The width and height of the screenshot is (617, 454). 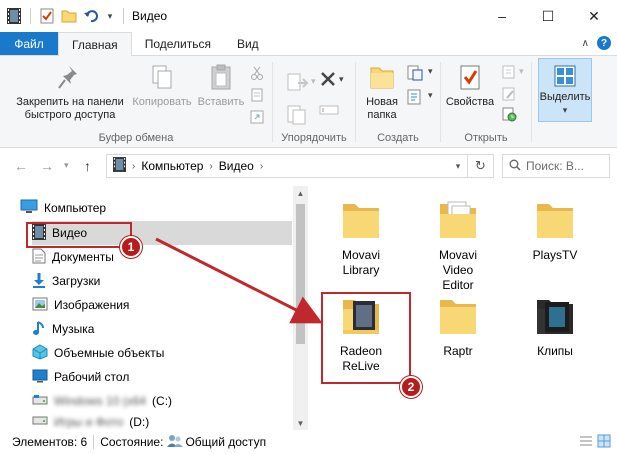 What do you see at coordinates (515, 166) in the screenshot?
I see `search-icon` at bounding box center [515, 166].